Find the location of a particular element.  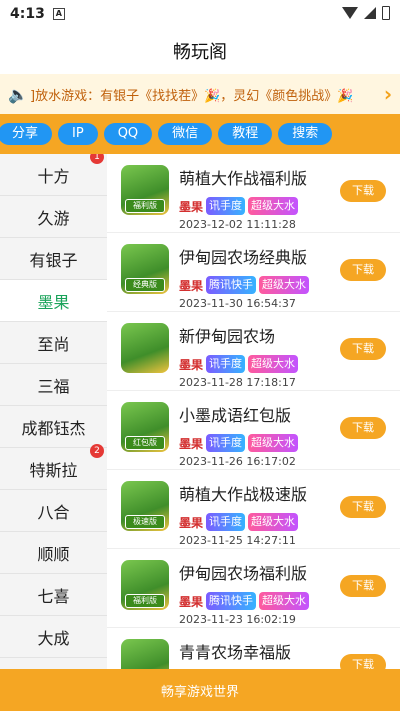

sidebar-item-label: 七喜 is located at coordinates (53, 596).